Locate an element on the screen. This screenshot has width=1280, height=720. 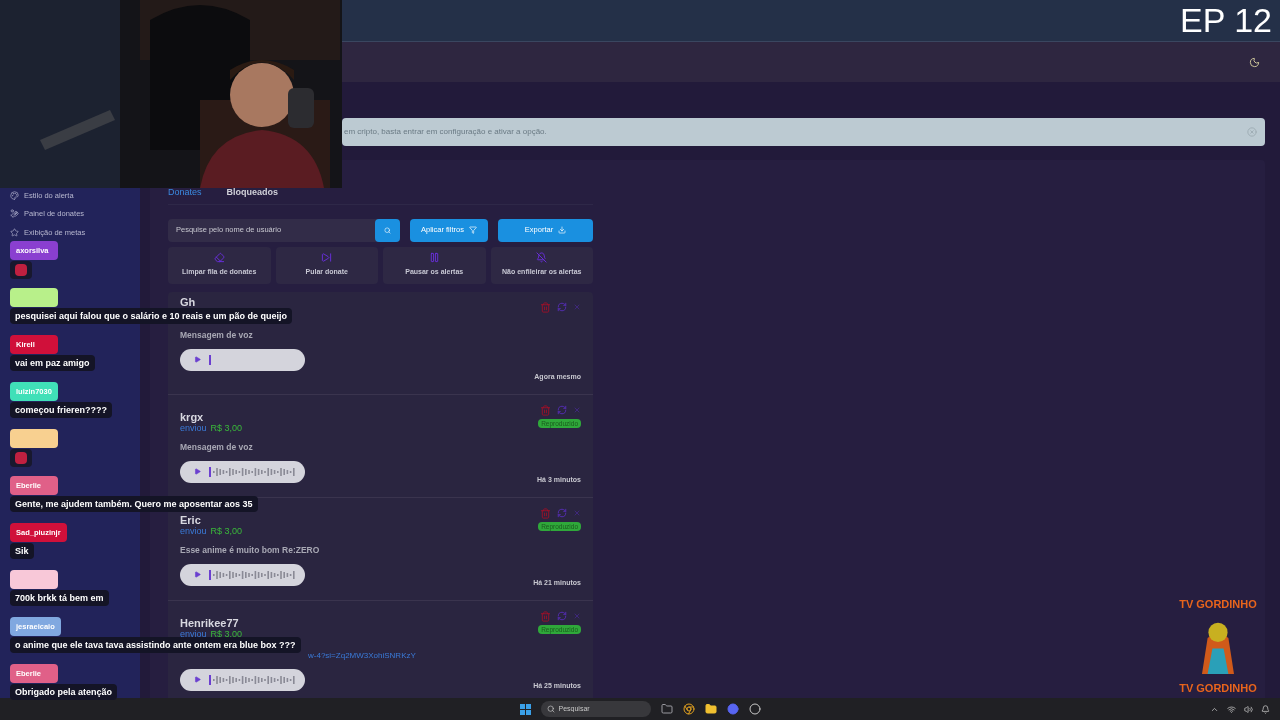
episode-label: EP 12 is located at coordinates (1226, 20).